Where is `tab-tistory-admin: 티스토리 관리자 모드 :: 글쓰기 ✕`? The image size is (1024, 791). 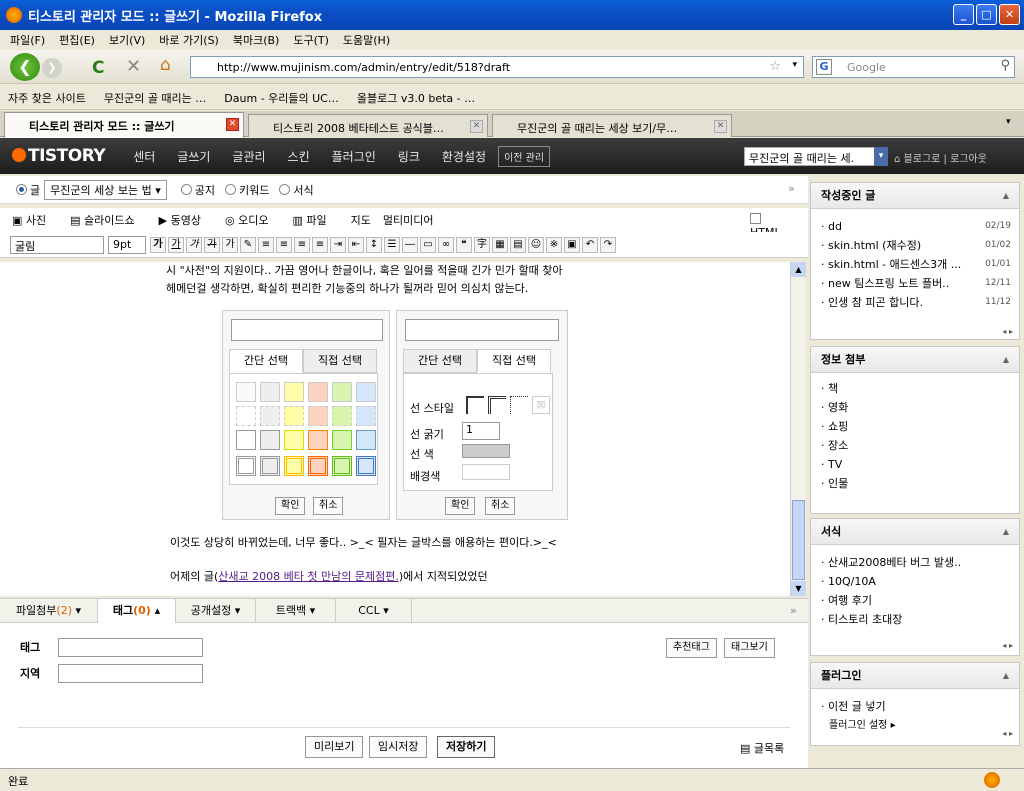 tab-tistory-admin: 티스토리 관리자 모드 :: 글쓰기 ✕ is located at coordinates (124, 125).